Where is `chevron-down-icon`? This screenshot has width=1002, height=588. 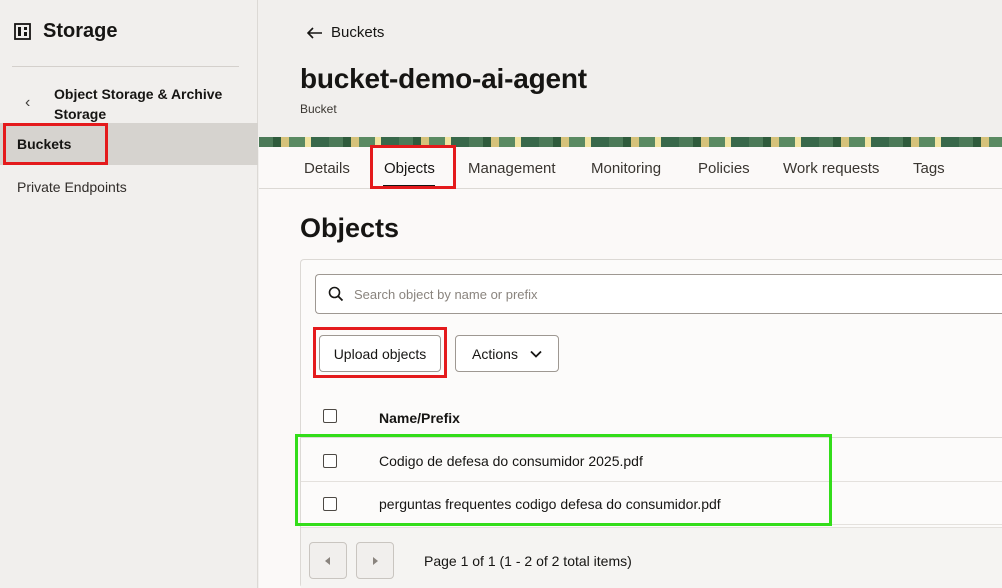 chevron-down-icon is located at coordinates (536, 354).